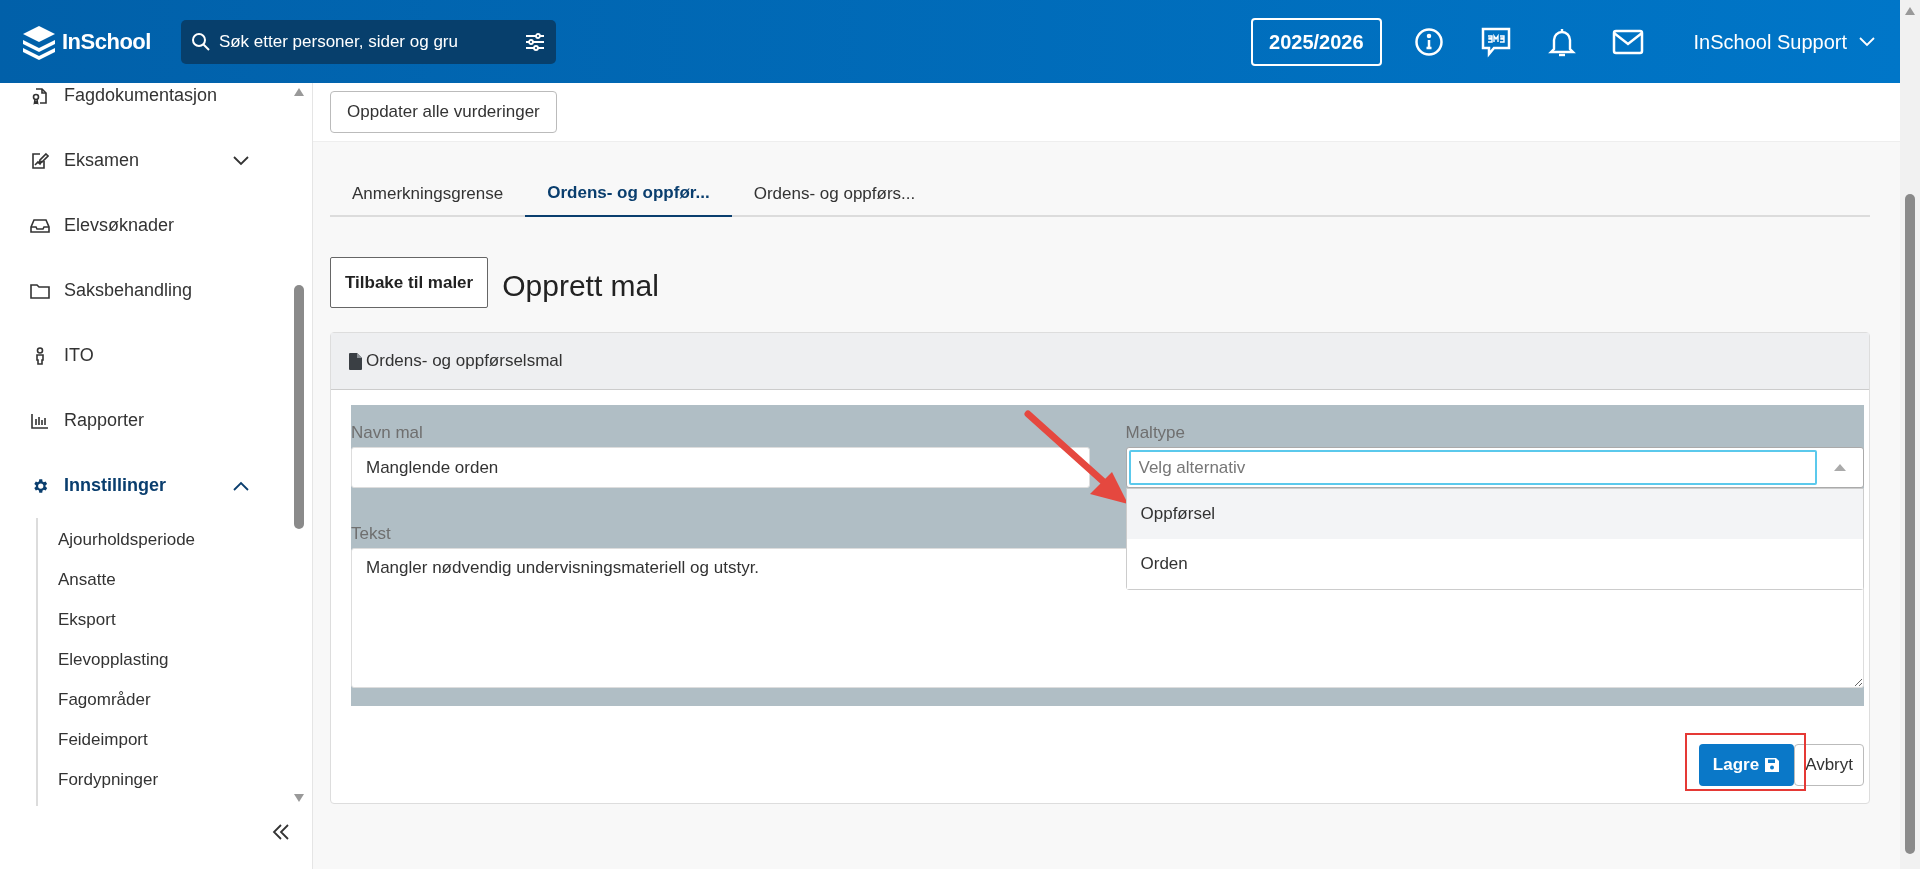 Image resolution: width=1920 pixels, height=869 pixels. What do you see at coordinates (200, 41) in the screenshot?
I see `search-icon` at bounding box center [200, 41].